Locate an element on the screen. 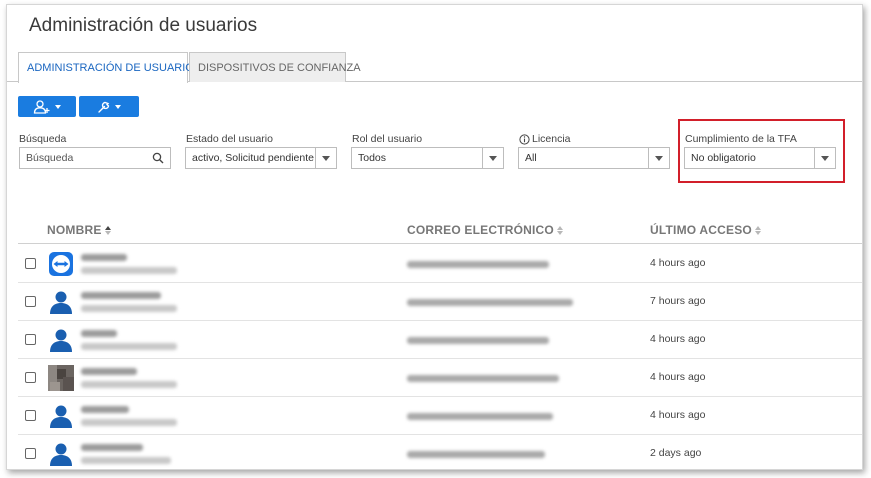  tfa-highlight-box is located at coordinates (761, 151).